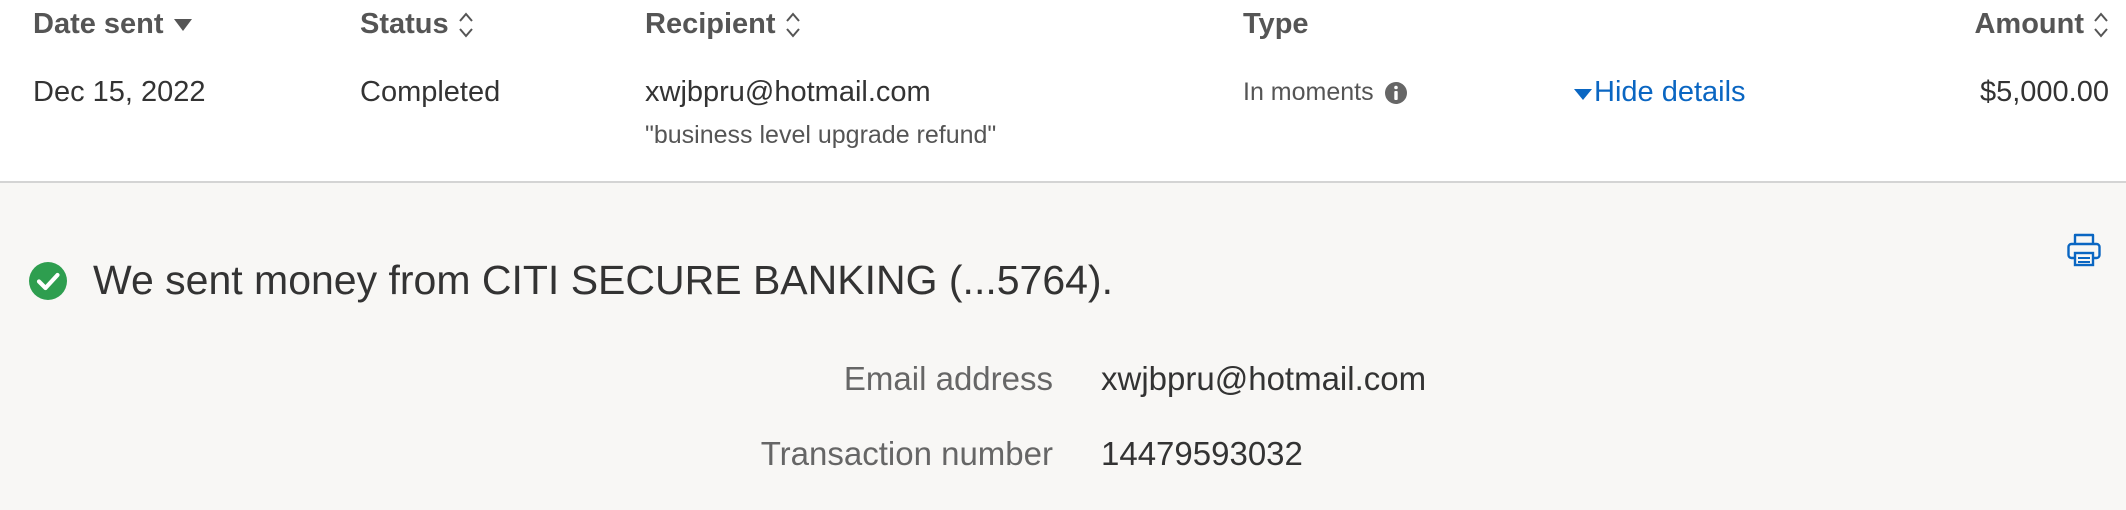  Describe the element at coordinates (48, 281) in the screenshot. I see `check-circle-icon` at that location.